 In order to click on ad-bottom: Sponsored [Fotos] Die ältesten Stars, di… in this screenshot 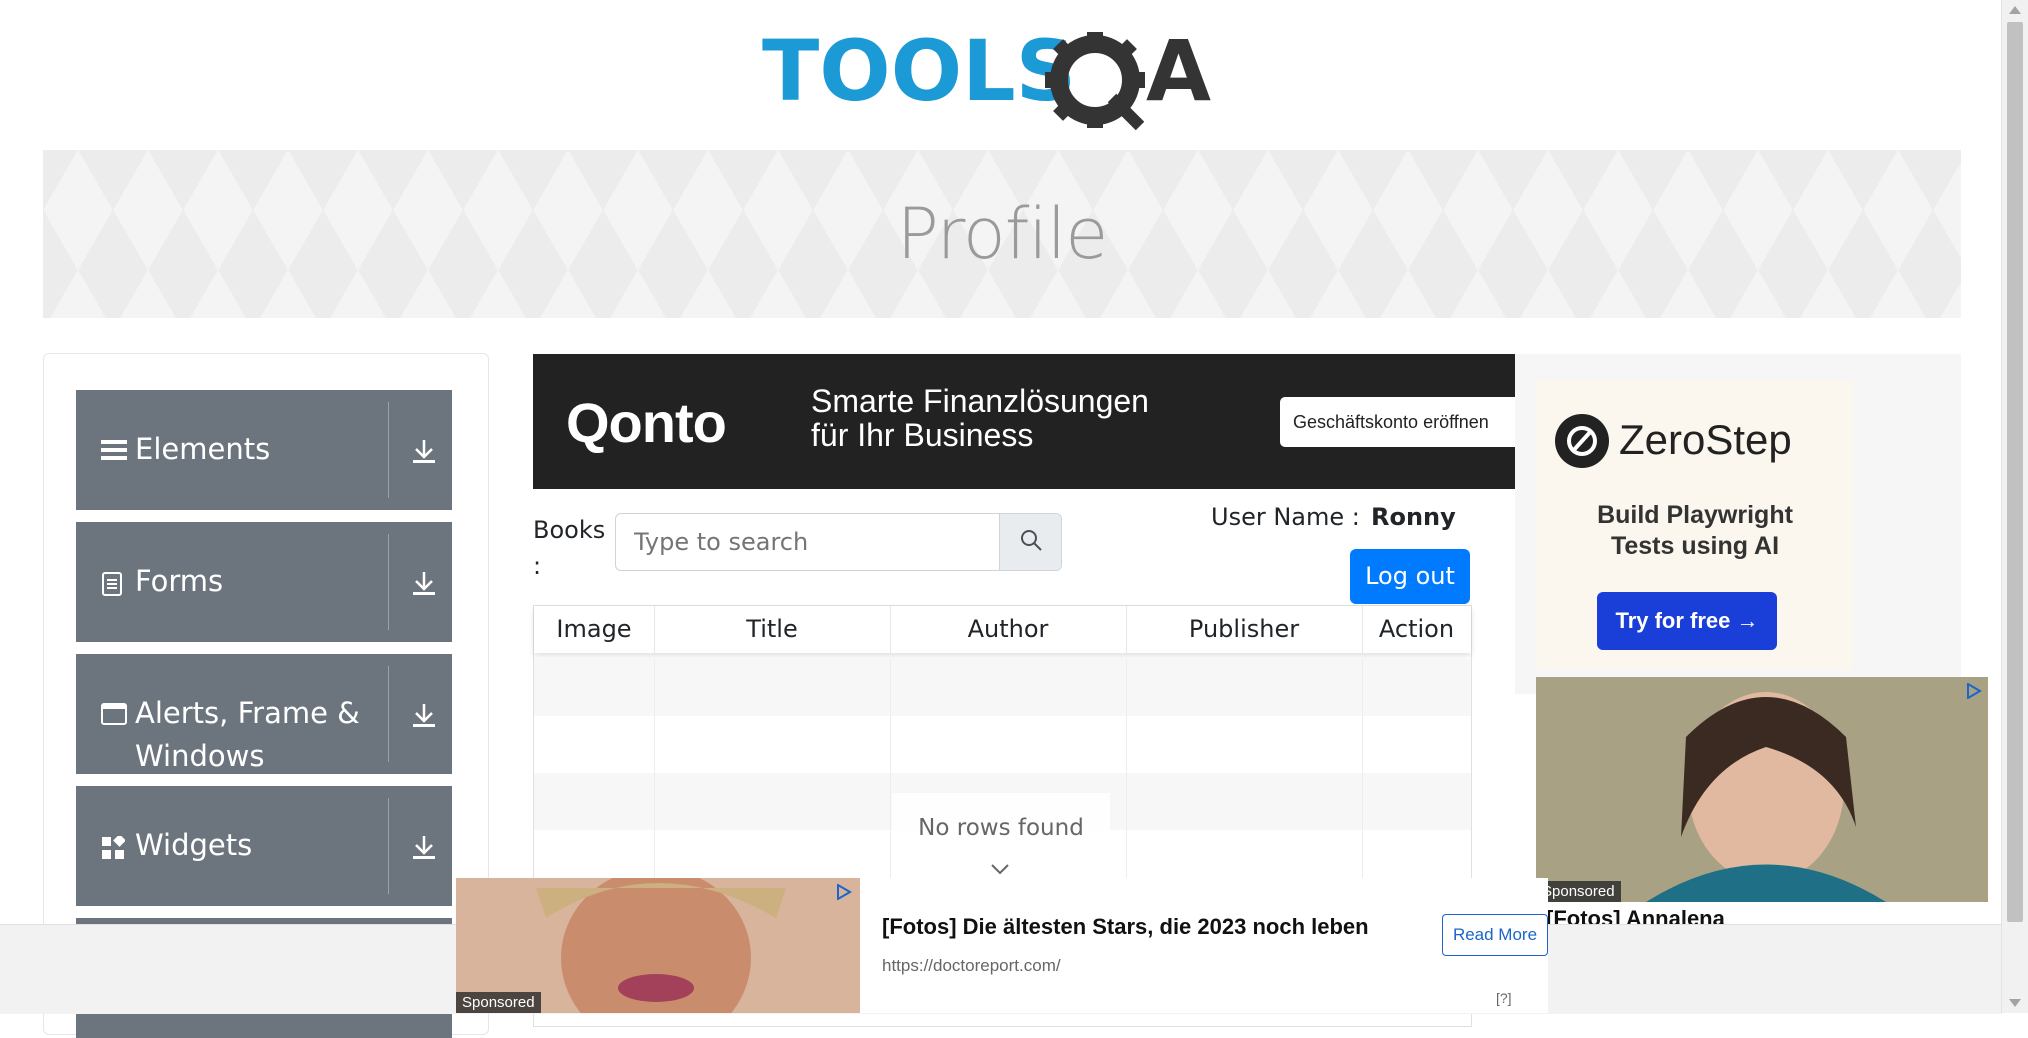, I will do `click(1002, 945)`.